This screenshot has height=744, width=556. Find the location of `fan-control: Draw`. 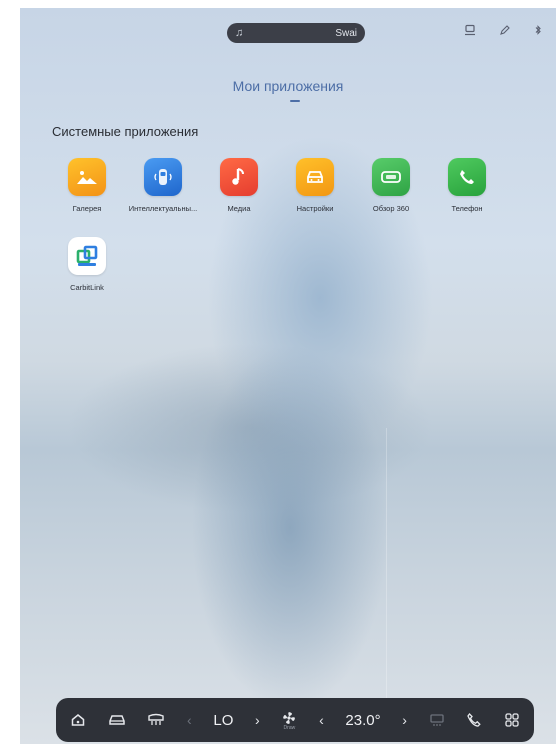

fan-control: Draw is located at coordinates (289, 720).